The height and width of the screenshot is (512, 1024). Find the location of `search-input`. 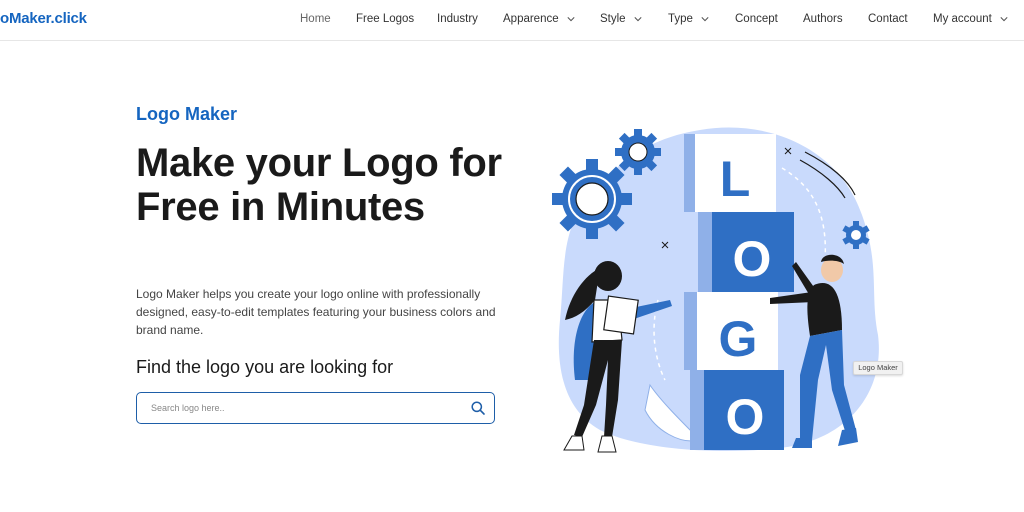

search-input is located at coordinates (301, 408).